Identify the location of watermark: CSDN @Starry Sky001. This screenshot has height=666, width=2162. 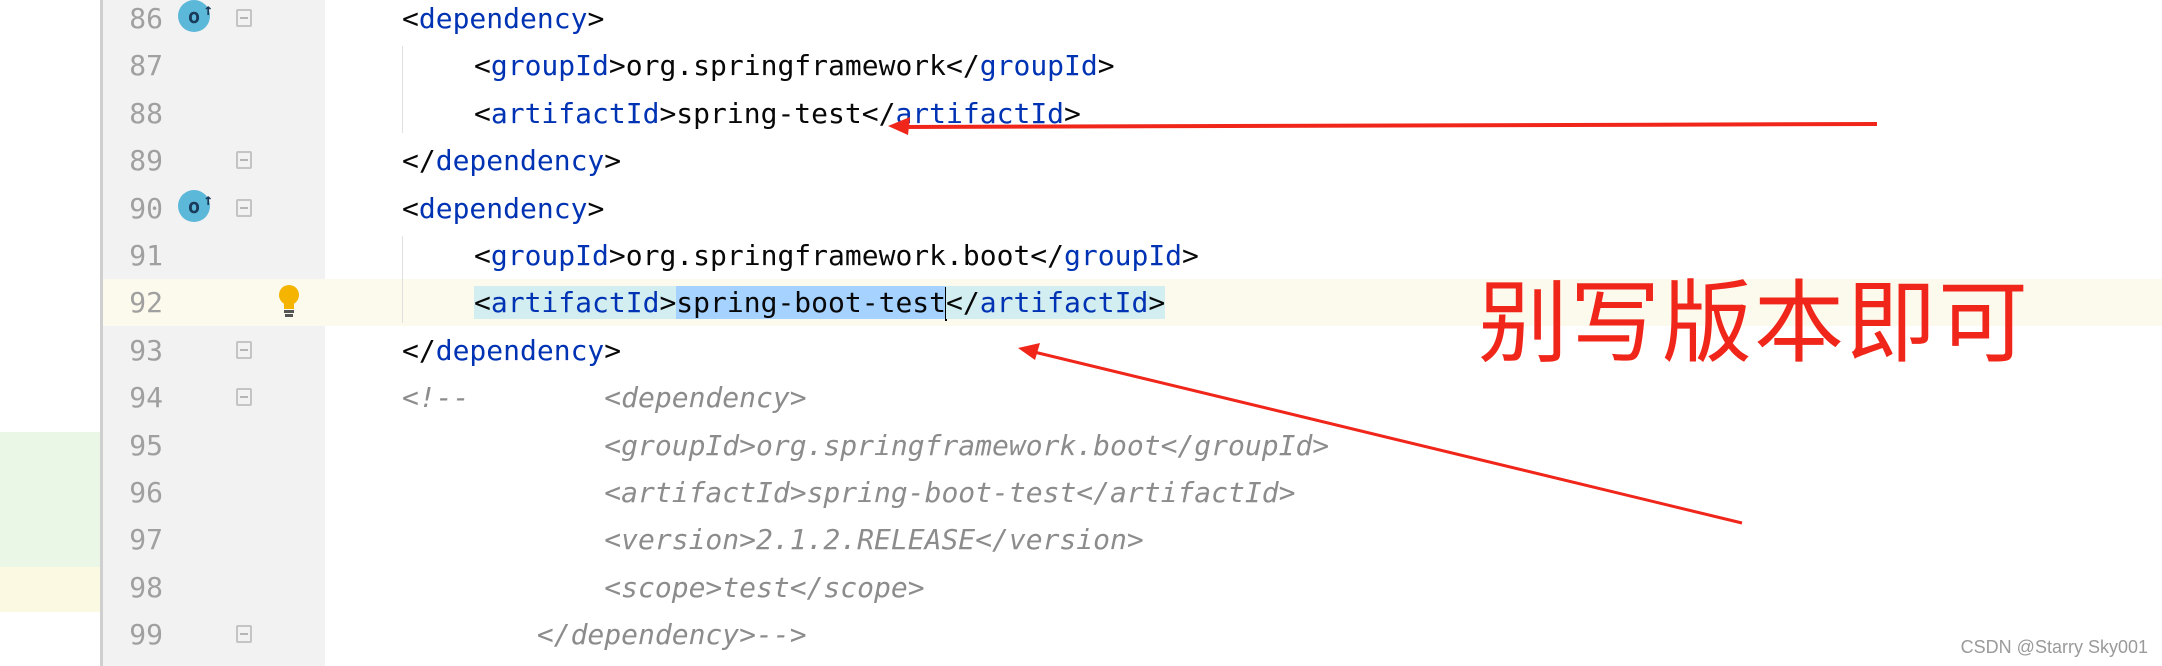
(2054, 647).